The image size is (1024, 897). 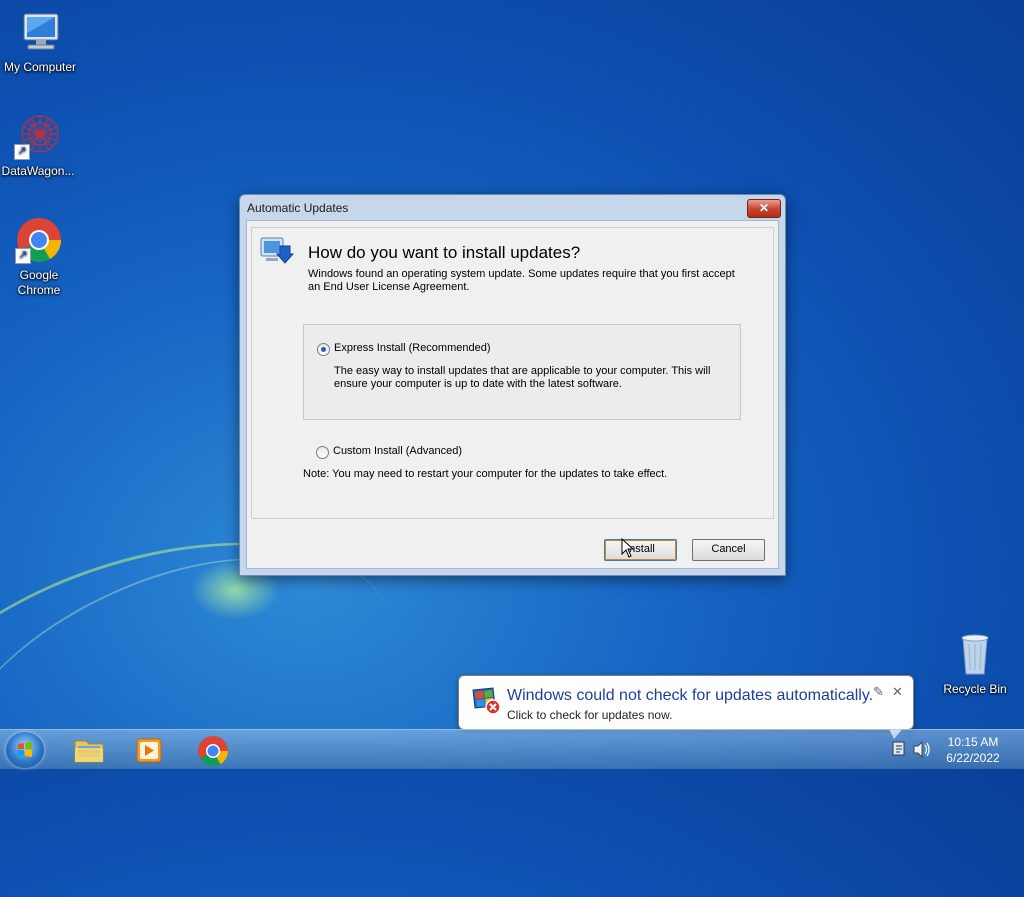 I want to click on notification-close-icon: ✕, so click(x=897, y=692).